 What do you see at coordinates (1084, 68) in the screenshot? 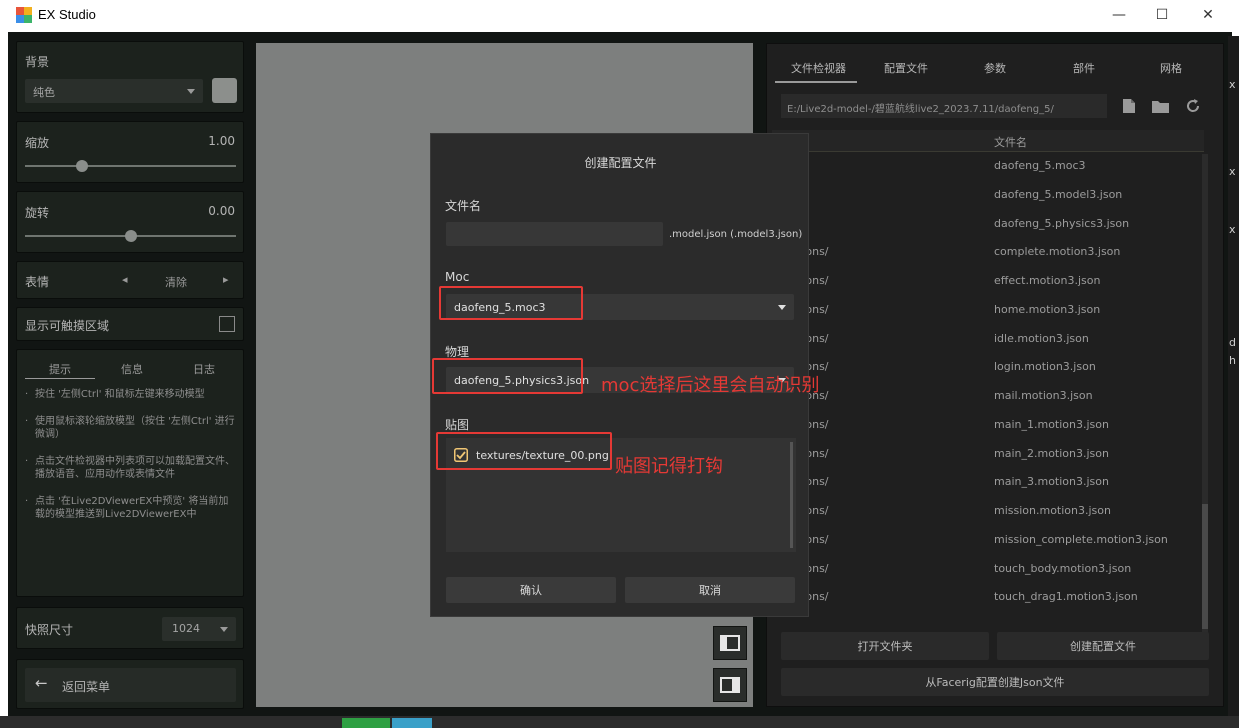
I see `tab-parts: 部件` at bounding box center [1084, 68].